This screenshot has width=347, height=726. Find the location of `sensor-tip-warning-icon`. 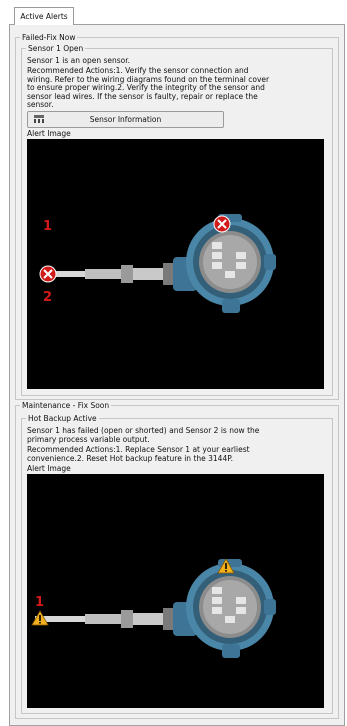

sensor-tip-warning-icon is located at coordinates (40, 619).